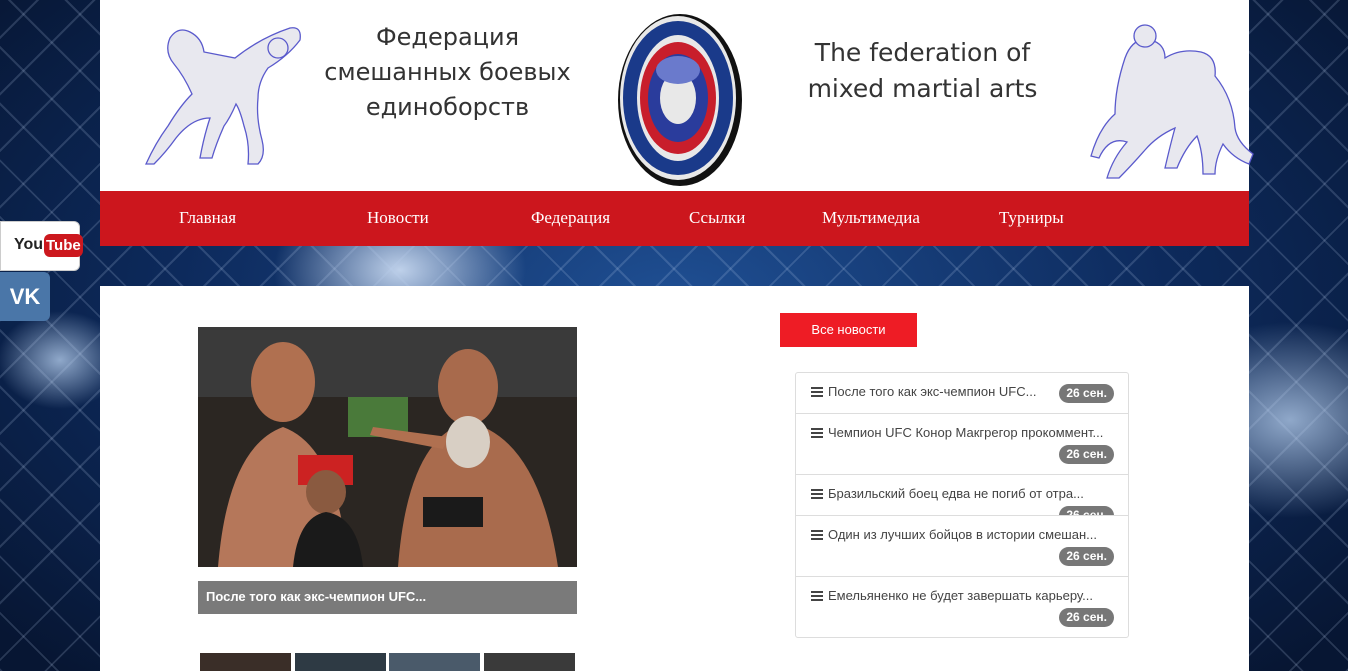 The width and height of the screenshot is (1348, 671). I want to click on vk-button: VK, so click(25, 296).